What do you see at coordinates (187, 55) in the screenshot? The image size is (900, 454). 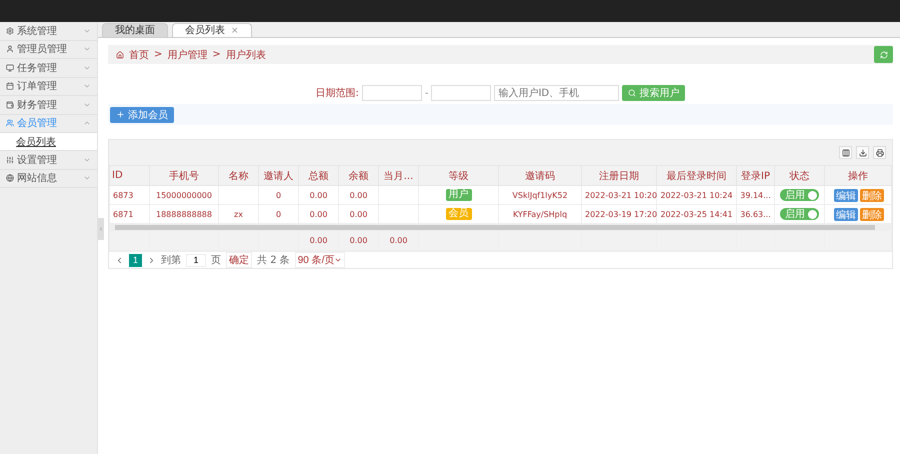 I see `breadcrumb-link: 用户管理` at bounding box center [187, 55].